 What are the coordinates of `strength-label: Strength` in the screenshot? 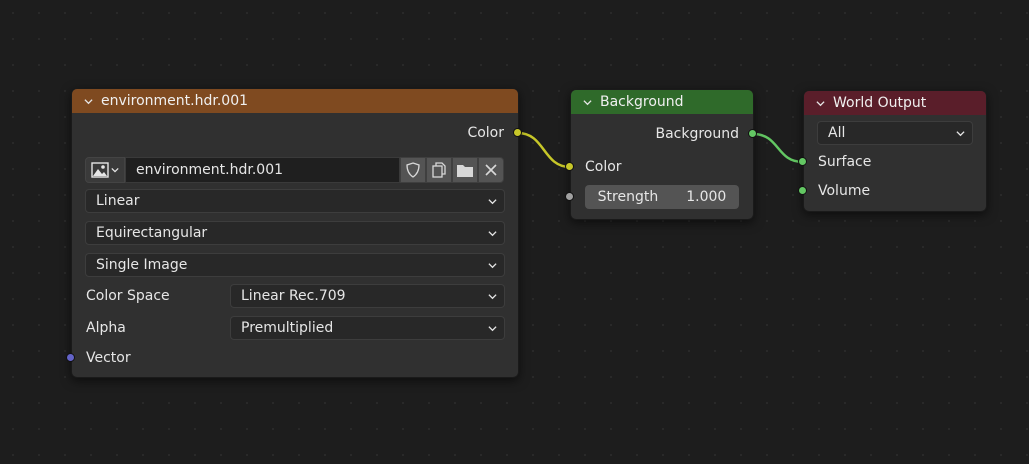 It's located at (628, 197).